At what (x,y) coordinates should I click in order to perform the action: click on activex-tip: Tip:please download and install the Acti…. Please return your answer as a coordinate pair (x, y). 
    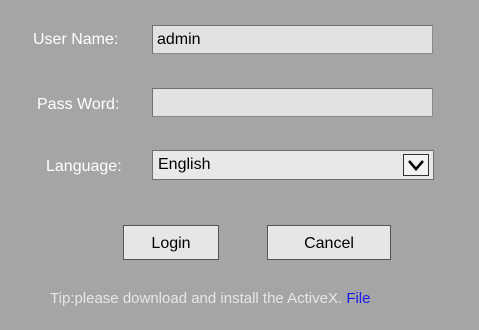
    Looking at the image, I should click on (210, 299).